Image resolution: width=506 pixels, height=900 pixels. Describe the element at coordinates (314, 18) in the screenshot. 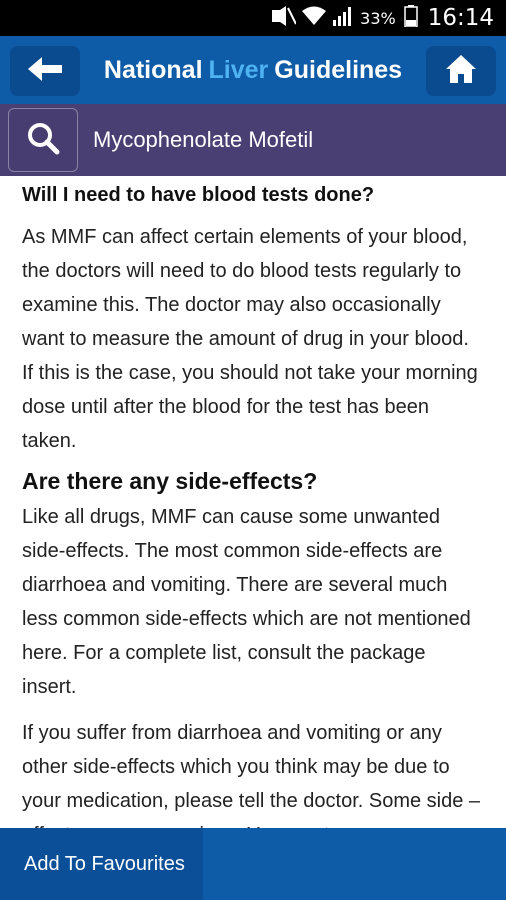

I see `wifi-icon` at that location.